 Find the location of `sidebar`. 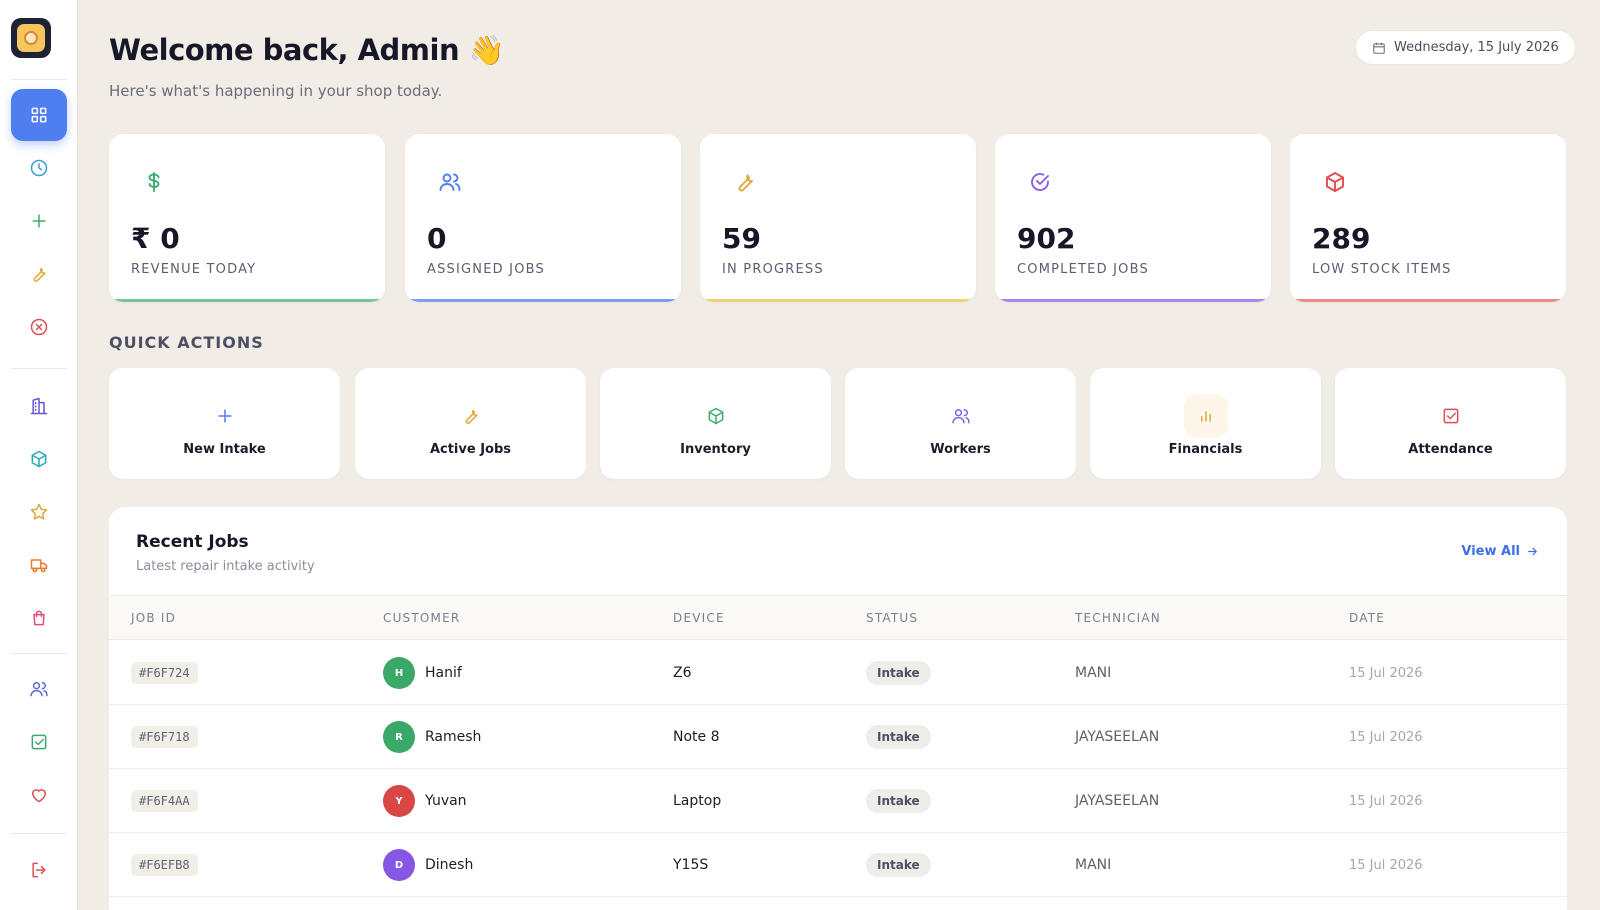

sidebar is located at coordinates (39, 455).